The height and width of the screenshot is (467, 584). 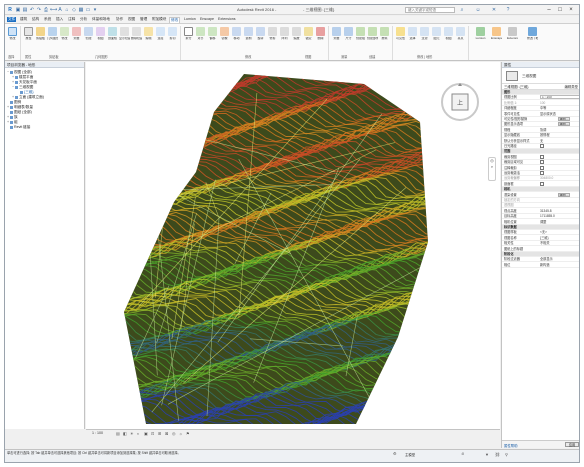 What do you see at coordinates (207, 19) in the screenshot?
I see `tab-enscape: Enscape` at bounding box center [207, 19].